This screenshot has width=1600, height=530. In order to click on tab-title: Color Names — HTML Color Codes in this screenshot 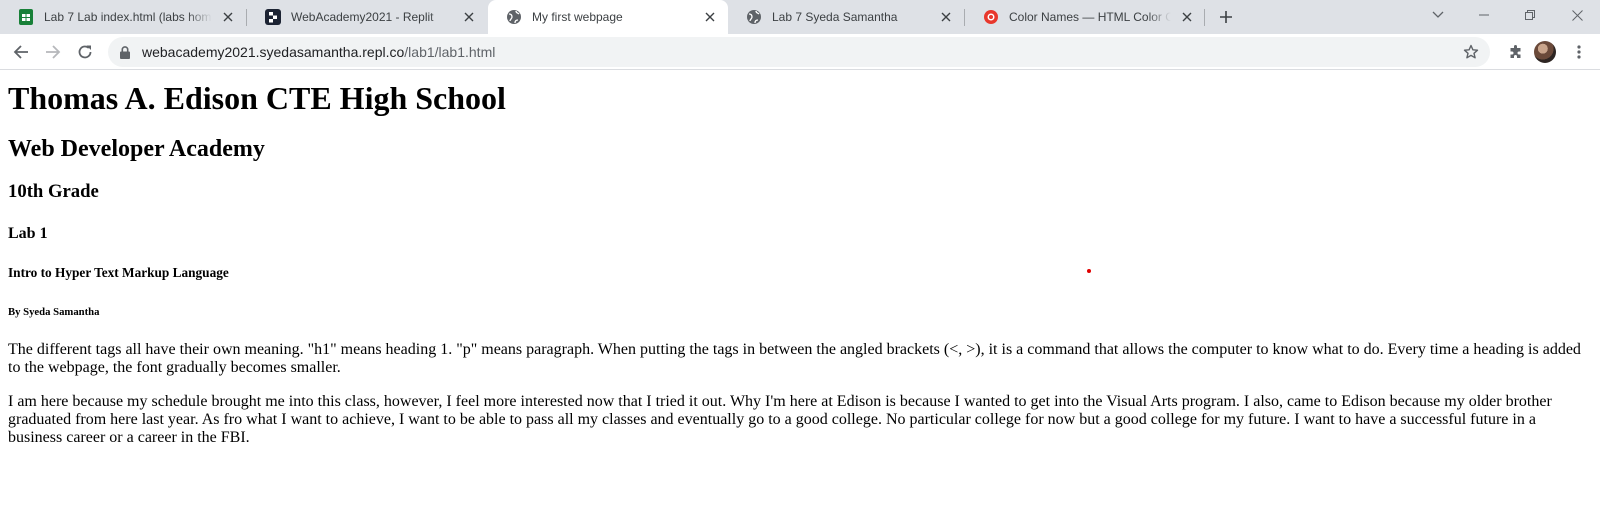, I will do `click(1090, 17)`.